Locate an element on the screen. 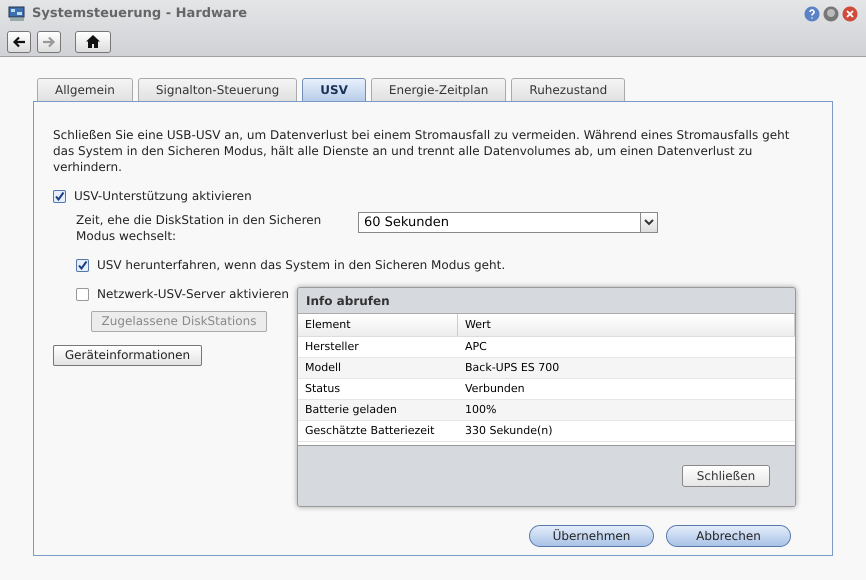 This screenshot has width=866, height=580. description-text: Schließen Sie eine USB-USV an, um Datenverlust bei einem Stromausfall zu vermeiden. Während eines Stromausfalls geht das System in den Sicheren Modus, hält alle Dienste an und trennt alle Datenvolumes ab, um einen Datenverlust zu verhindern. is located at coordinates (421, 151).